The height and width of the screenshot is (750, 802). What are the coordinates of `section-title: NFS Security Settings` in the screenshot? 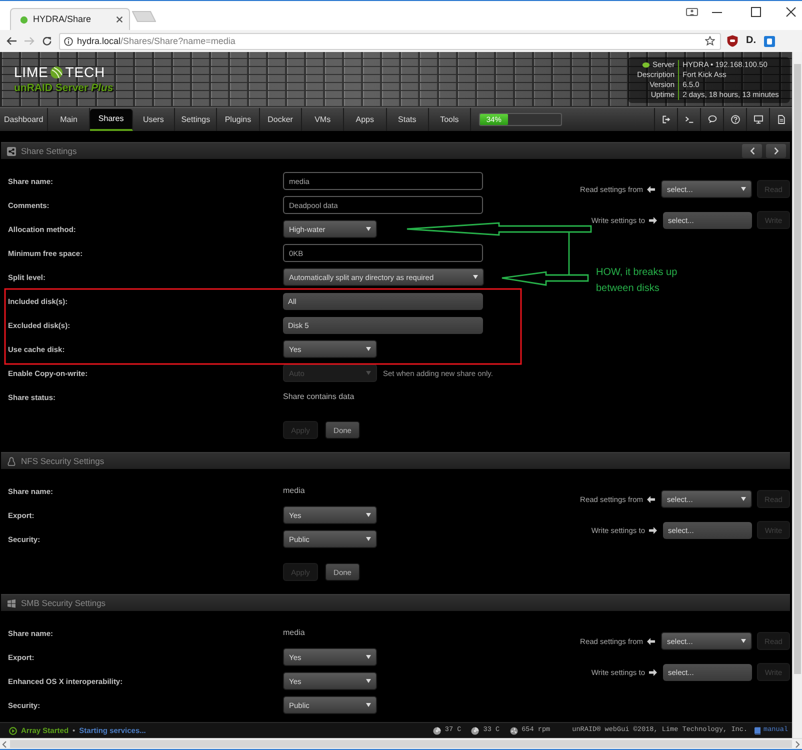 It's located at (62, 461).